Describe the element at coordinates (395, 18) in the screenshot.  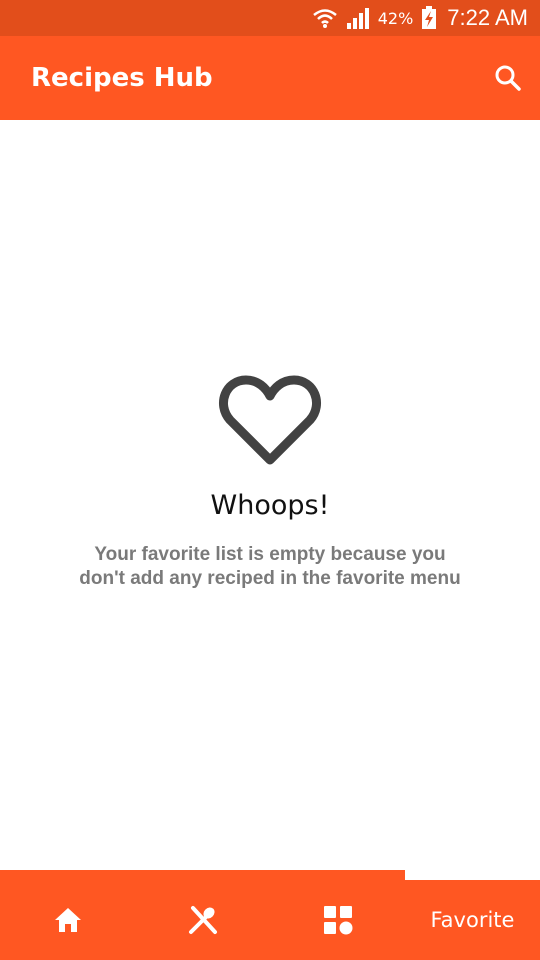
I see `battery-percent: 42%` at that location.